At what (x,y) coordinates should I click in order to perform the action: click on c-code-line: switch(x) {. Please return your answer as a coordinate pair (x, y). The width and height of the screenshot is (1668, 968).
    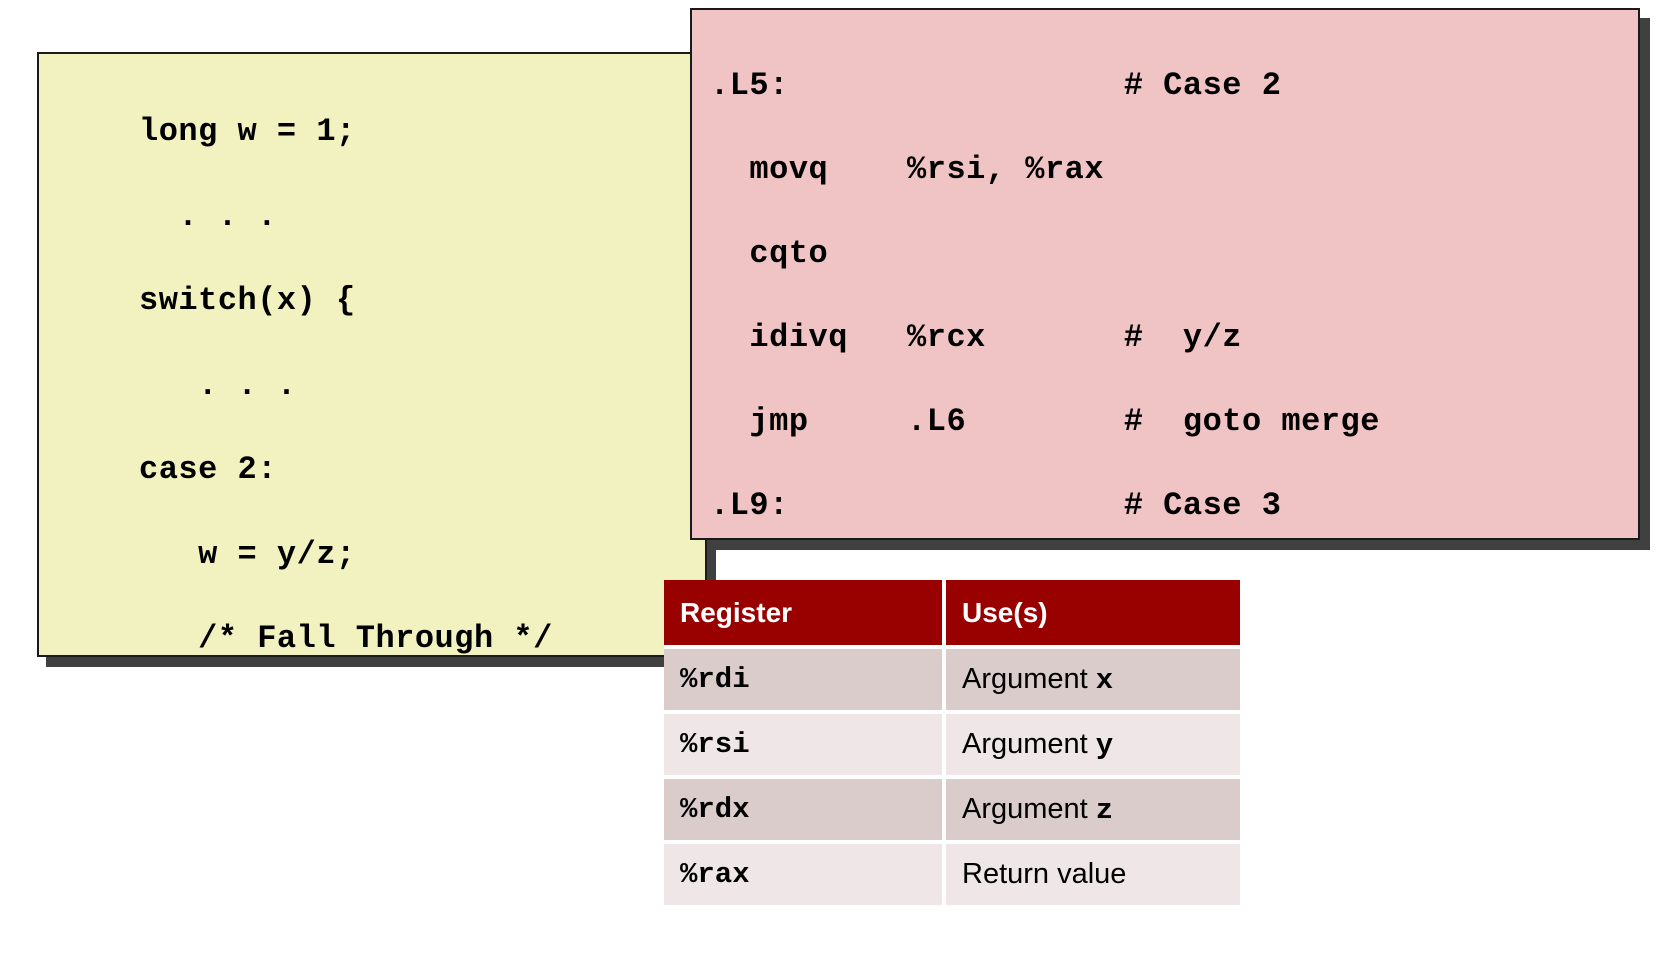
    Looking at the image, I should click on (247, 300).